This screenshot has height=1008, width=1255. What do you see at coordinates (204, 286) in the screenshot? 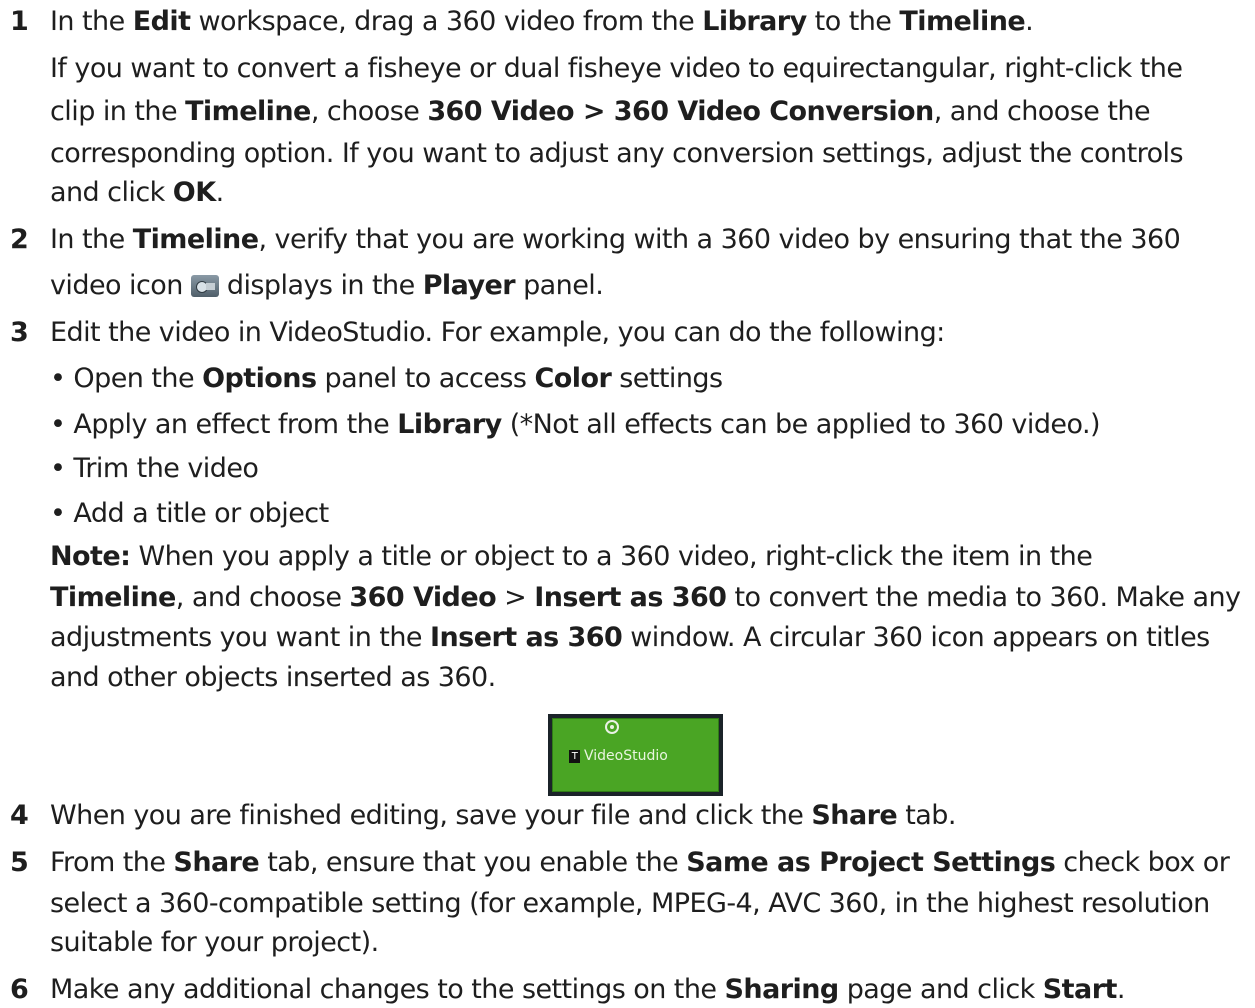
I see `360-video-icon` at bounding box center [204, 286].